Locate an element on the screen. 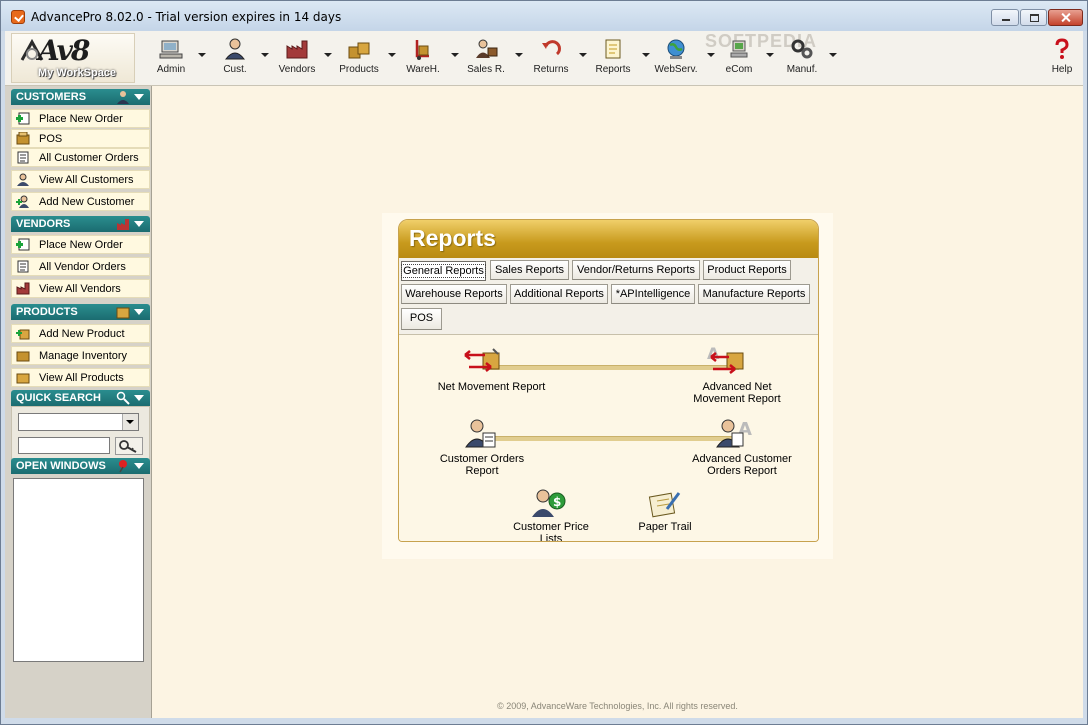 The width and height of the screenshot is (1088, 725). report-net-movement: Net Movement Report is located at coordinates (491, 370).